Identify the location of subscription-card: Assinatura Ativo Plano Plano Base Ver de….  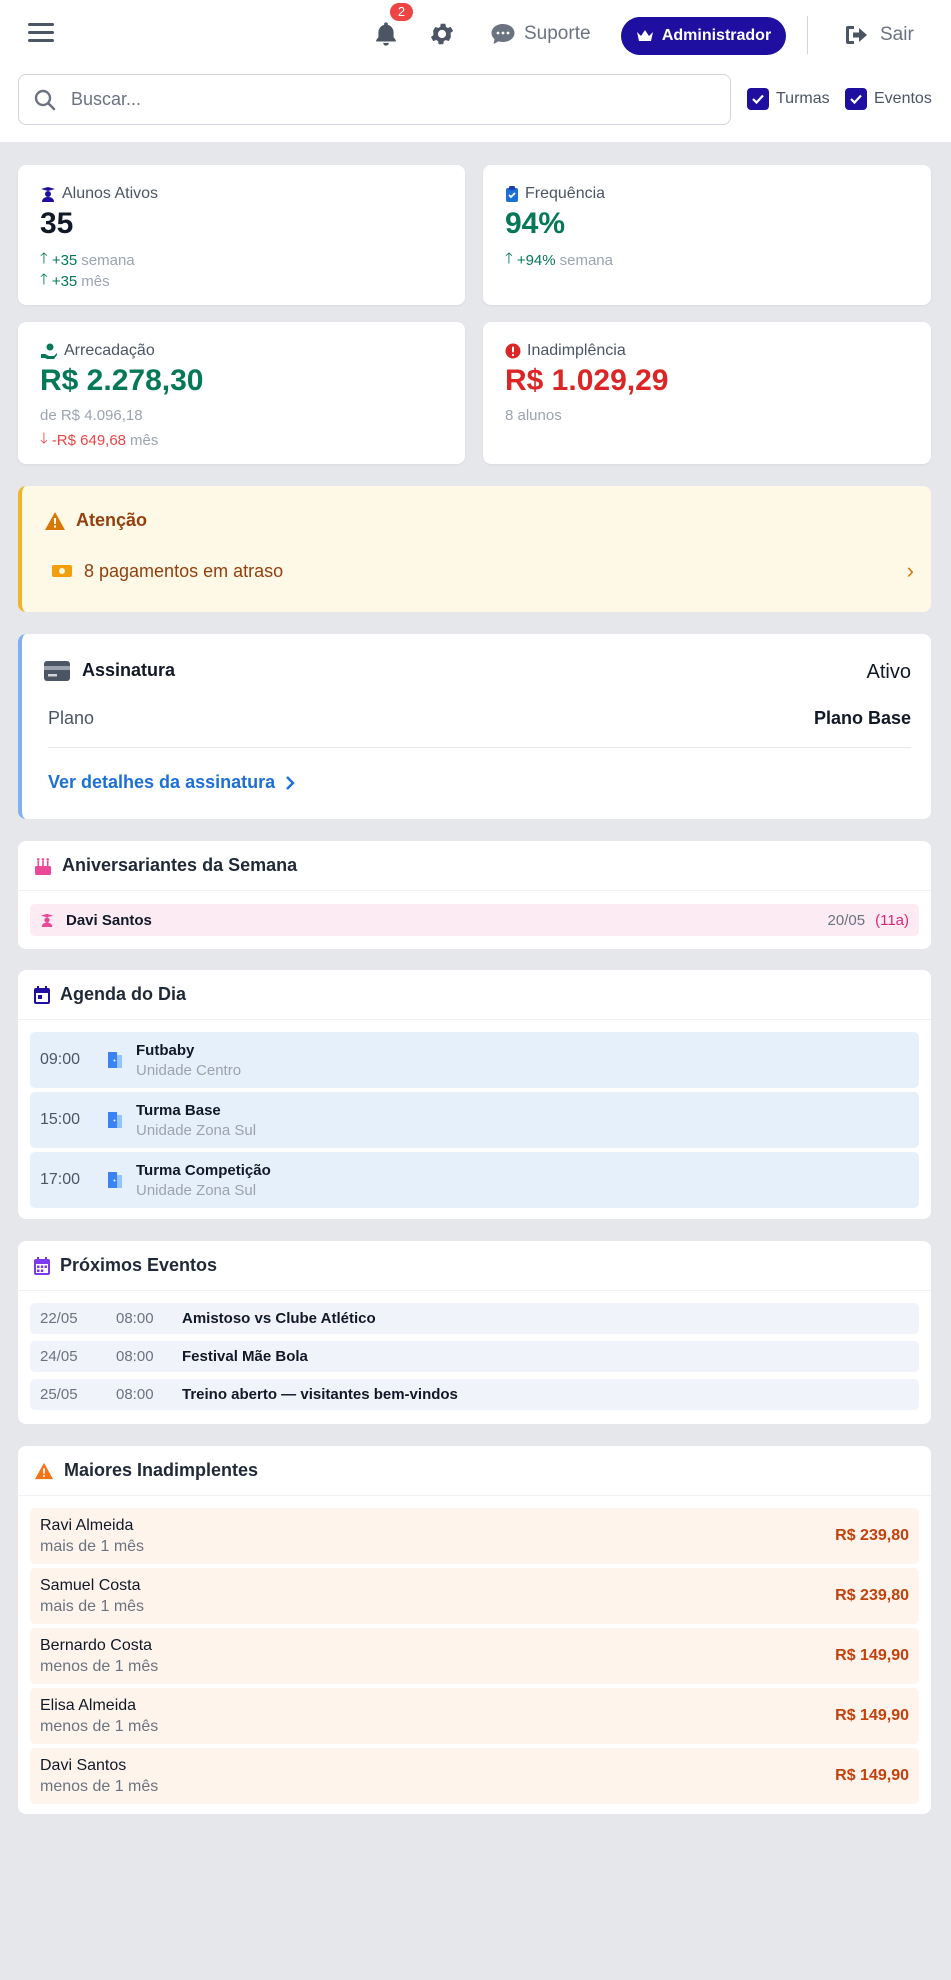
(474, 726).